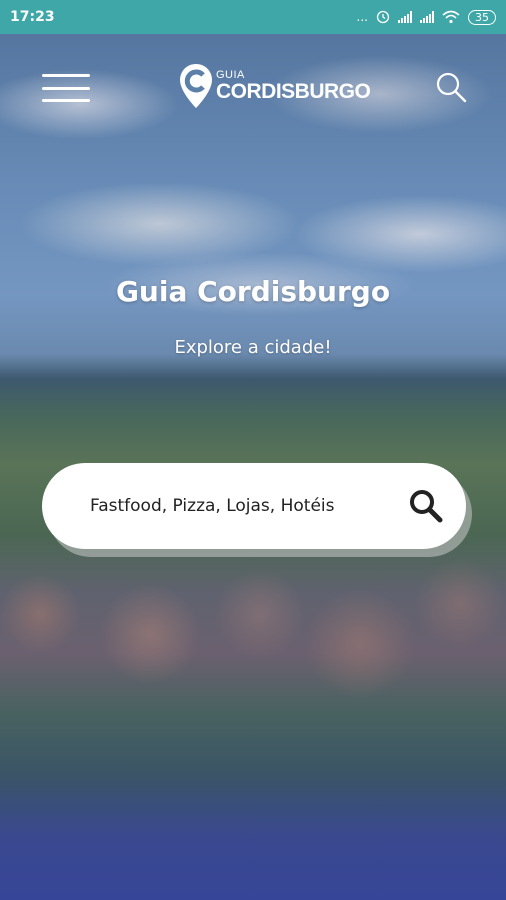  What do you see at coordinates (253, 347) in the screenshot?
I see `page-subtitle: Explore a cidade!` at bounding box center [253, 347].